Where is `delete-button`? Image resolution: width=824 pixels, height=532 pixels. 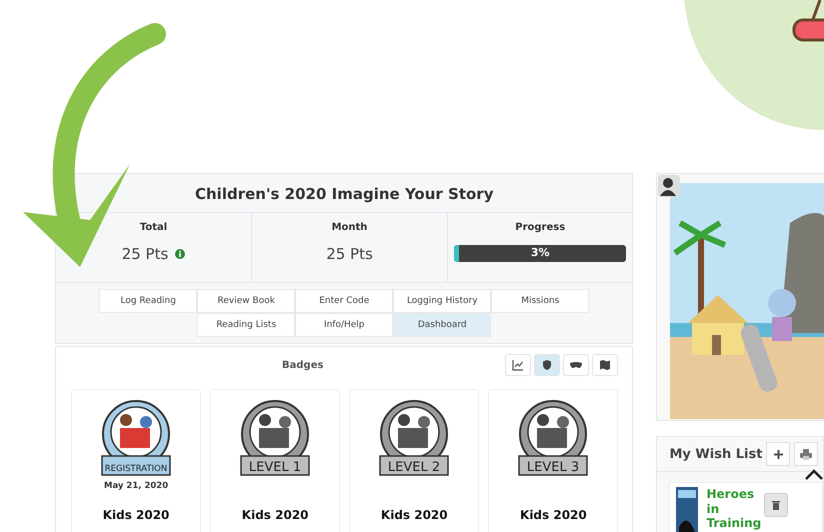 delete-button is located at coordinates (776, 505).